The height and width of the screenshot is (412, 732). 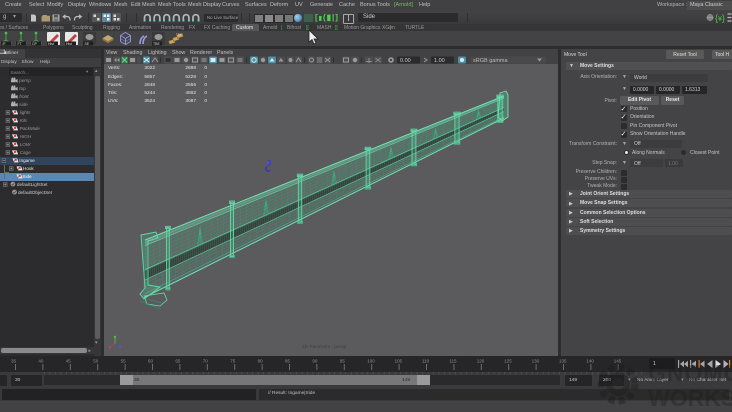 What do you see at coordinates (371, 361) in the screenshot?
I see `svg-text: 100` at bounding box center [371, 361].